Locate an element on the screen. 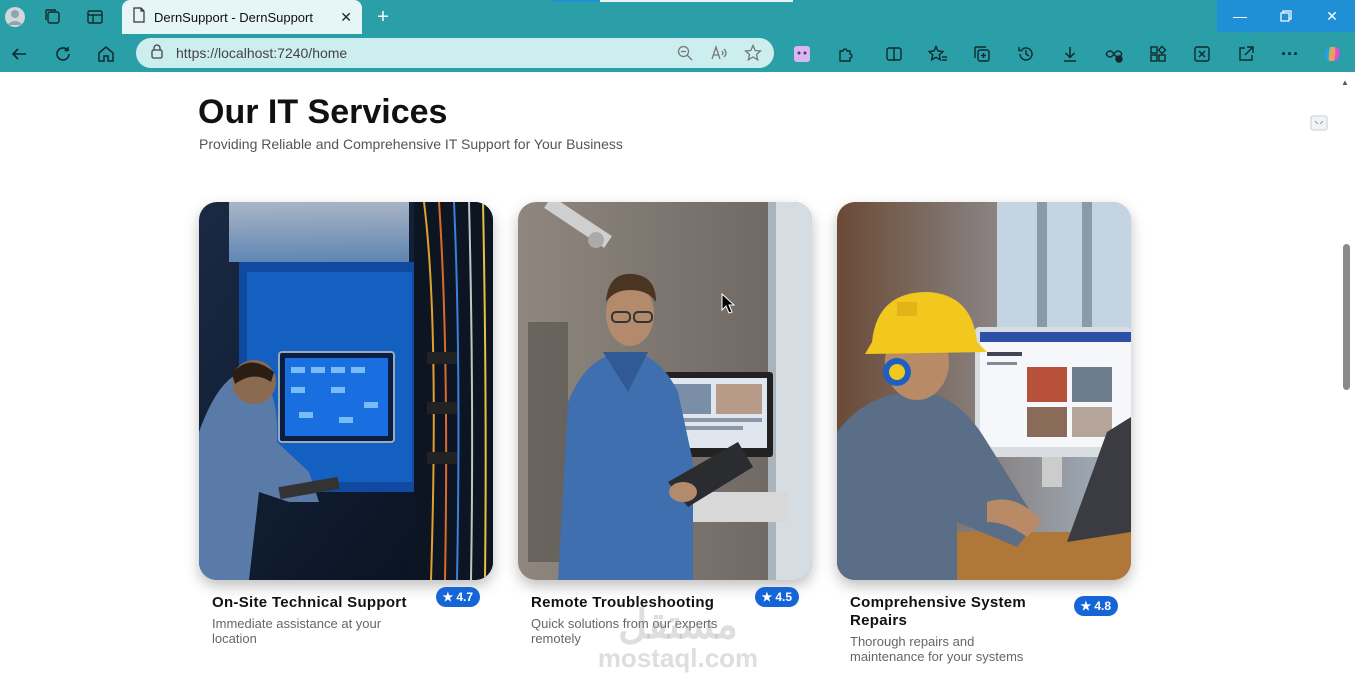 The width and height of the screenshot is (1355, 695). copilot-icon is located at coordinates (1332, 54).